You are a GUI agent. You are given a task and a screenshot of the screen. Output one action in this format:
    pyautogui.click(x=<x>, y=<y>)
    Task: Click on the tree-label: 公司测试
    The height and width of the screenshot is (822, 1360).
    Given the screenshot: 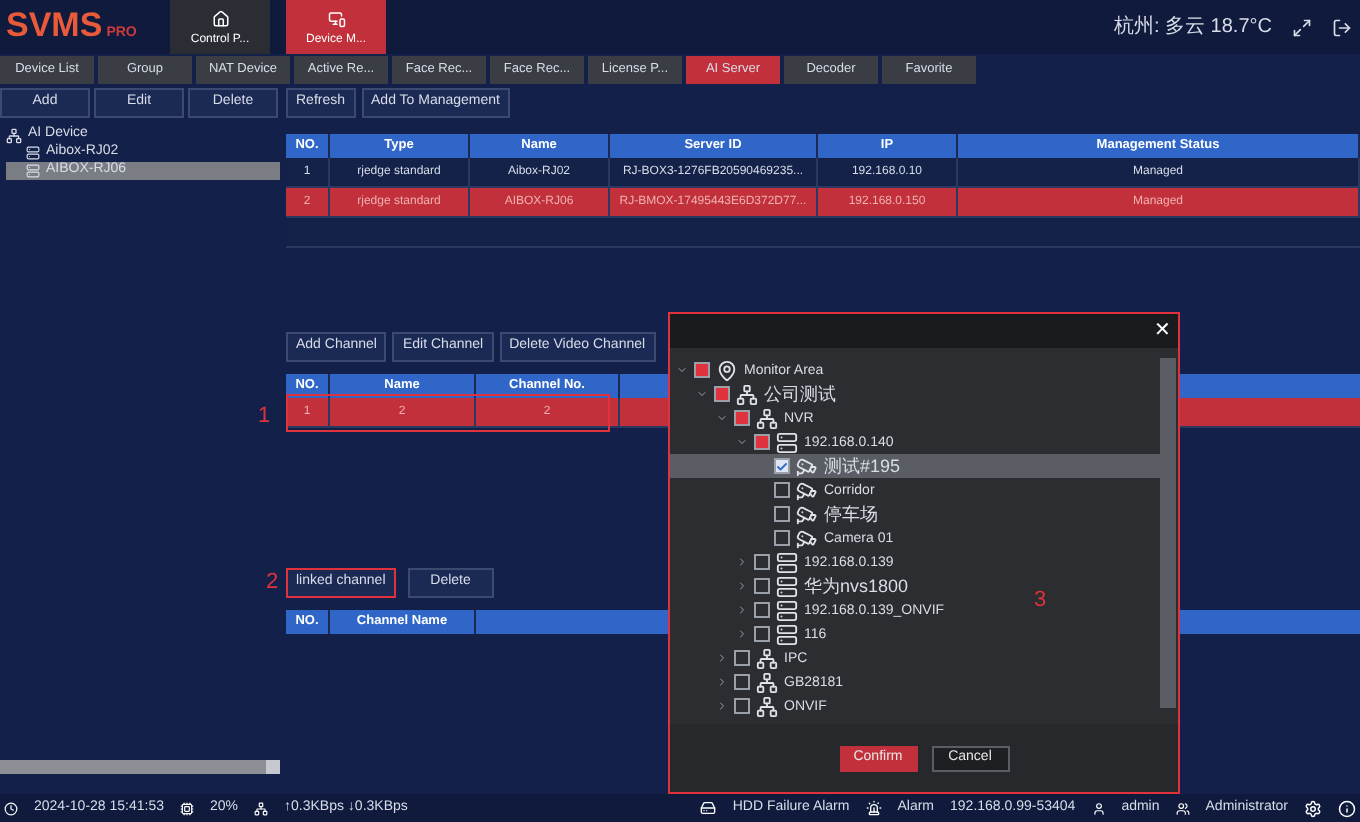 What is the action you would take?
    pyautogui.click(x=800, y=394)
    